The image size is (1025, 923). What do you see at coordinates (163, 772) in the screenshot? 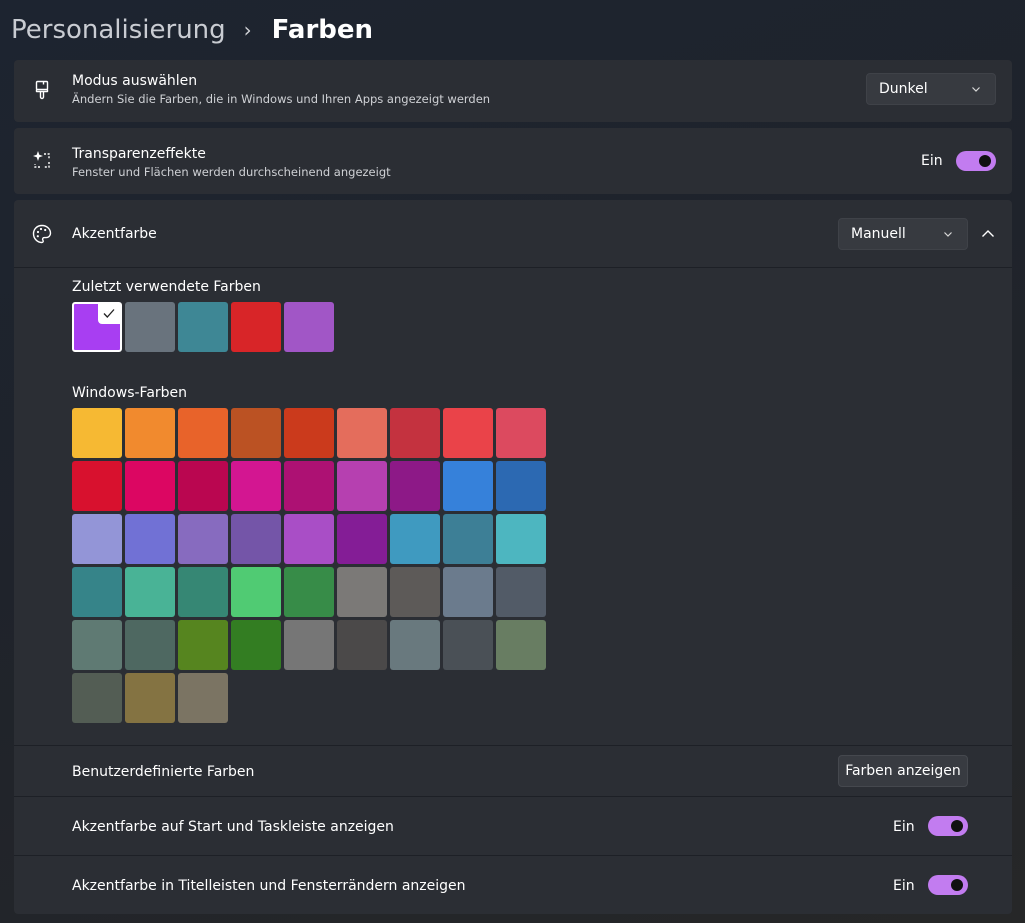
I see `custom-colors-label: Benutzerdefinierte Farben` at bounding box center [163, 772].